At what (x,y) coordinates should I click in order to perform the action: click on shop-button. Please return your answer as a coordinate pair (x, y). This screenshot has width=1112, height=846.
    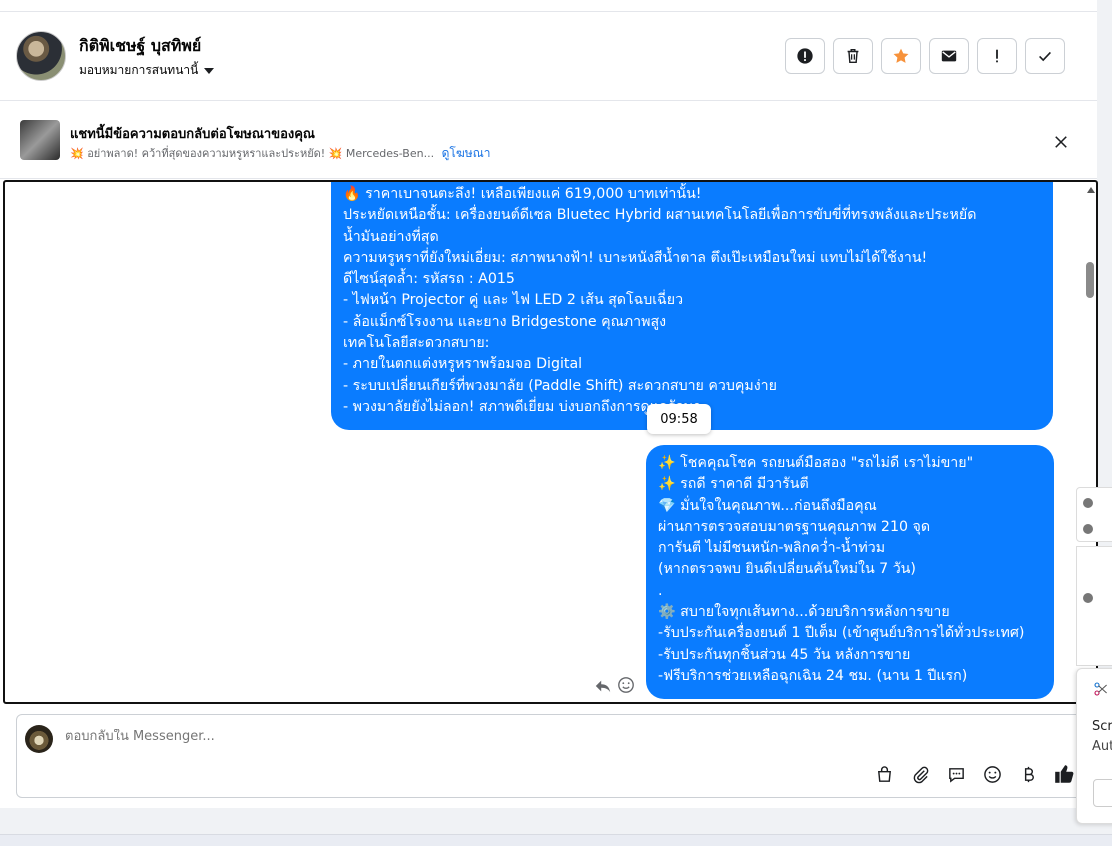
    Looking at the image, I should click on (884, 774).